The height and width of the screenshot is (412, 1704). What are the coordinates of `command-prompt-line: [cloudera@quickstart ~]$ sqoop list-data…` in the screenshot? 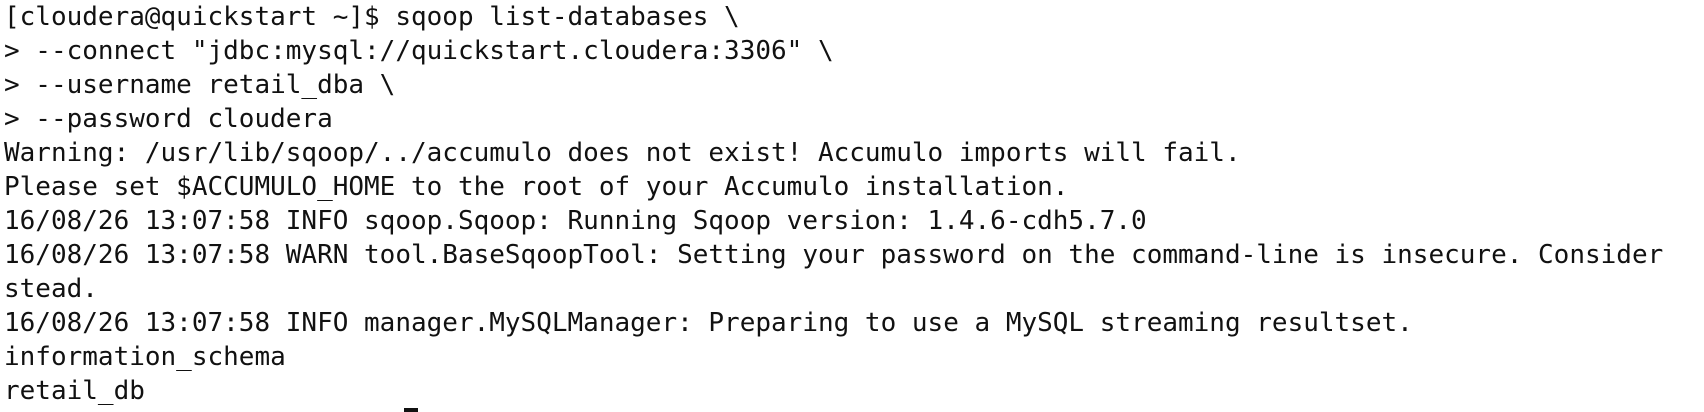 It's located at (372, 17).